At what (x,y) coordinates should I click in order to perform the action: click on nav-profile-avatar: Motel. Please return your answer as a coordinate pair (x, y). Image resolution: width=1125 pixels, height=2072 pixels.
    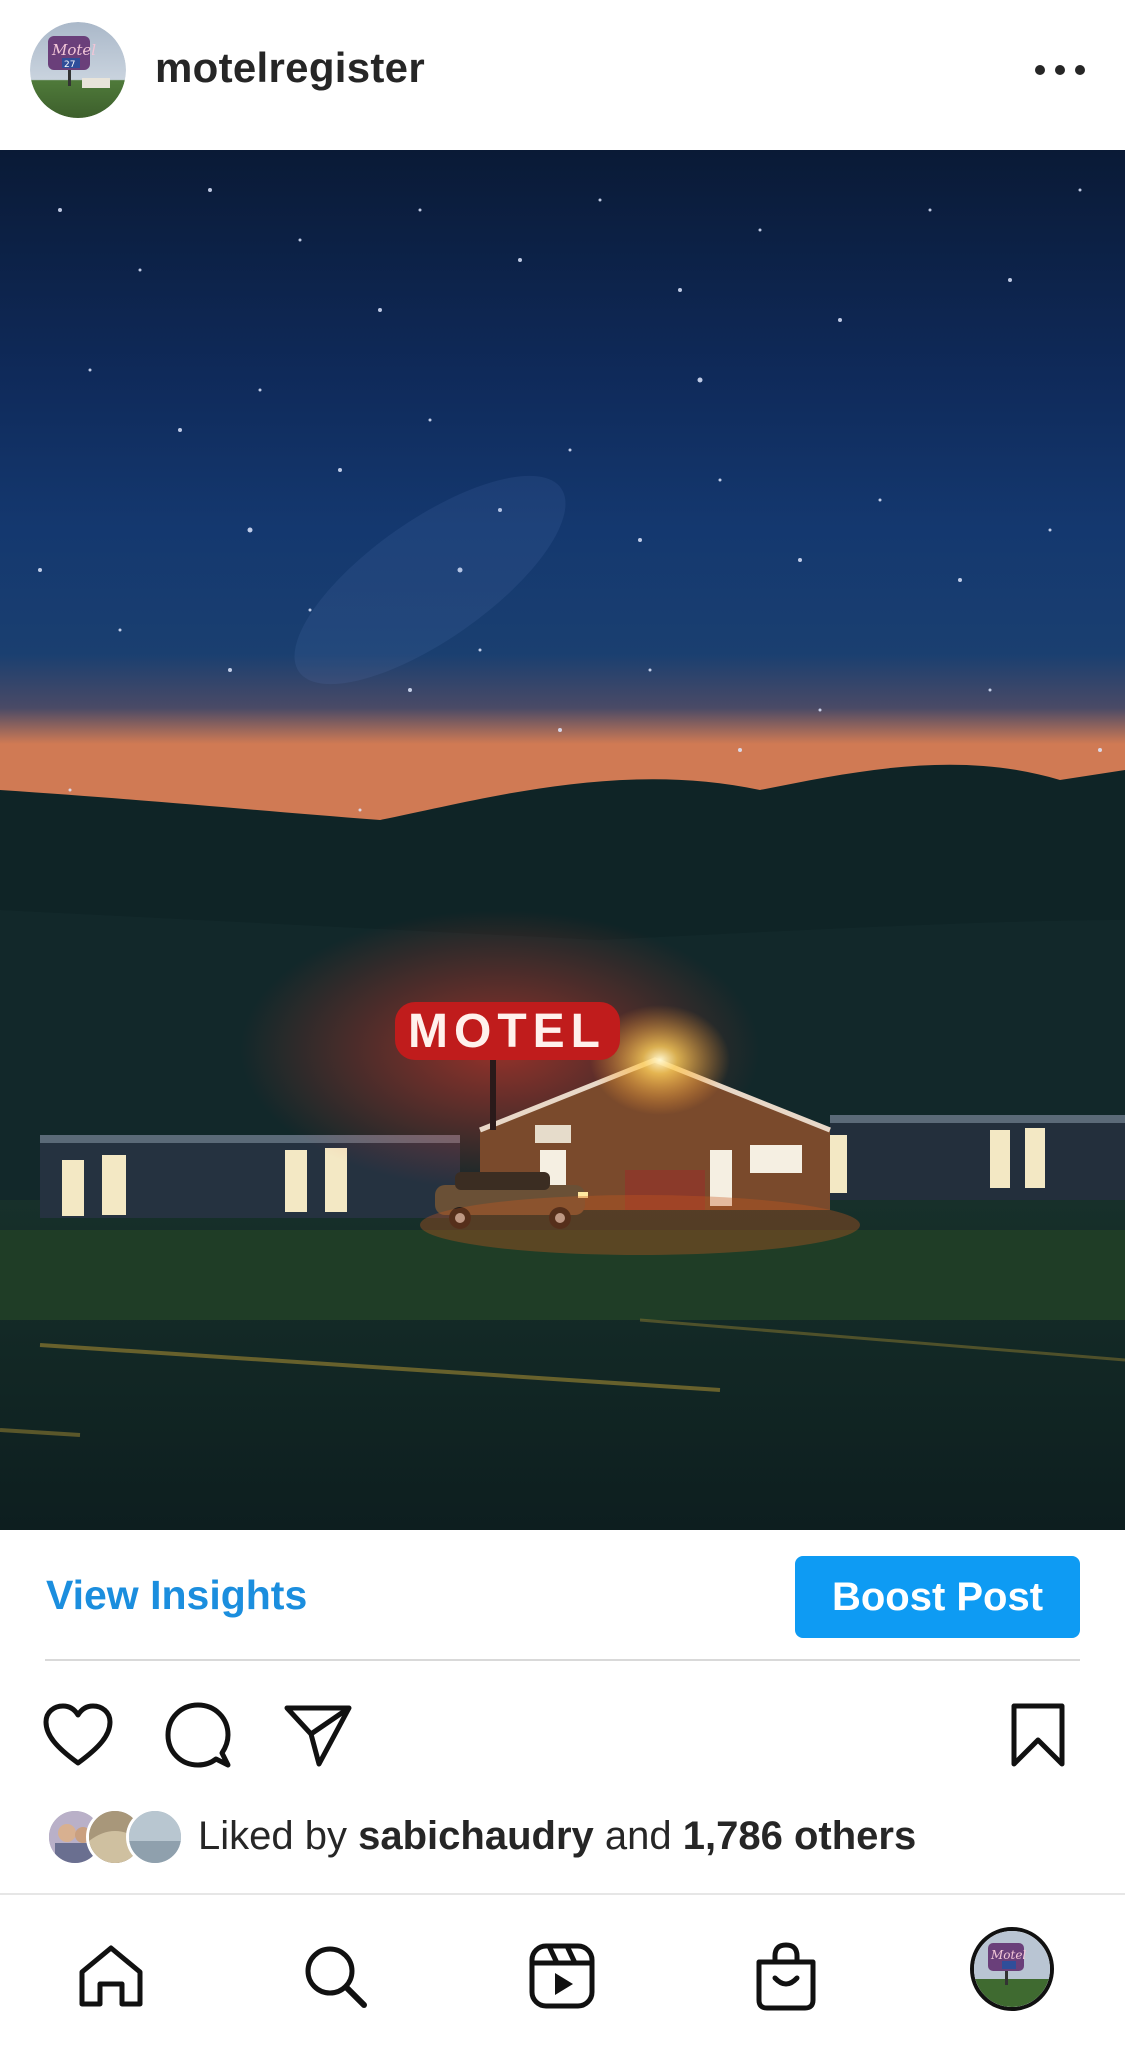
    Looking at the image, I should click on (1012, 1969).